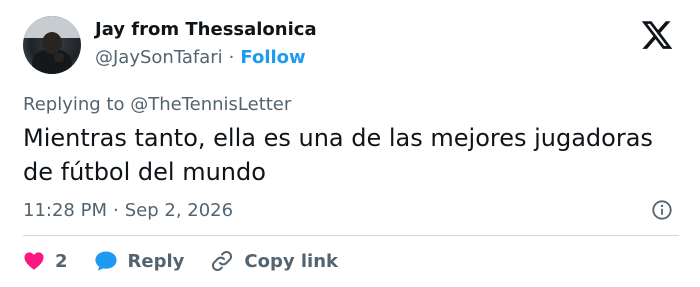 This screenshot has height=287, width=700. Describe the element at coordinates (179, 210) in the screenshot. I see `tweet-date: Sep 2, 2026` at that location.